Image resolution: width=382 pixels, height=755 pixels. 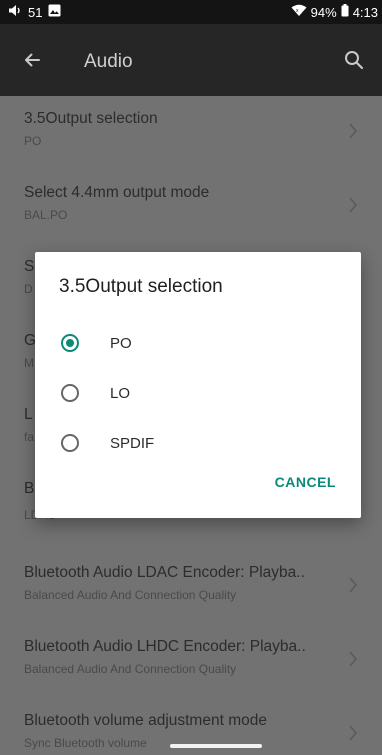 What do you see at coordinates (299, 12) in the screenshot?
I see `wifi-icon: x` at bounding box center [299, 12].